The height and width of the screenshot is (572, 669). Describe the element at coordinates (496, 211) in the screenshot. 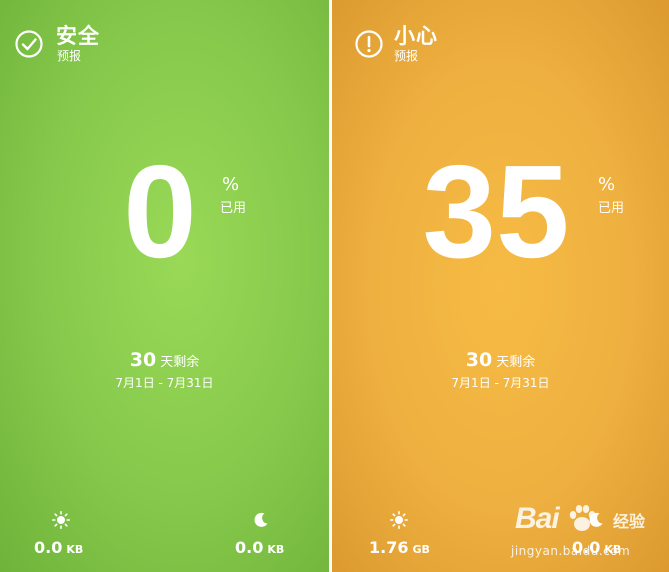

I see `usage-percent-value: 35` at that location.